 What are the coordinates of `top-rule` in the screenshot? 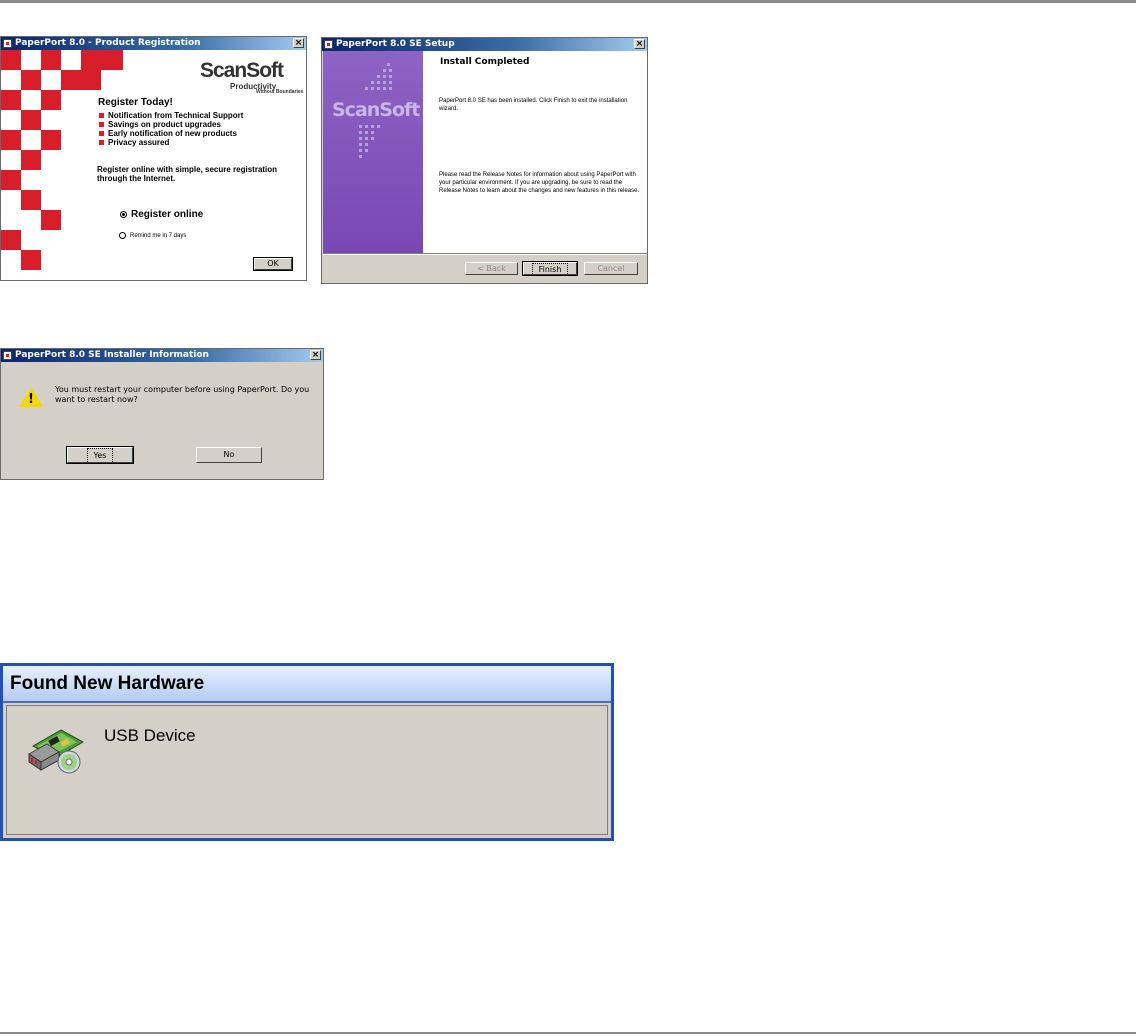 It's located at (568, 1).